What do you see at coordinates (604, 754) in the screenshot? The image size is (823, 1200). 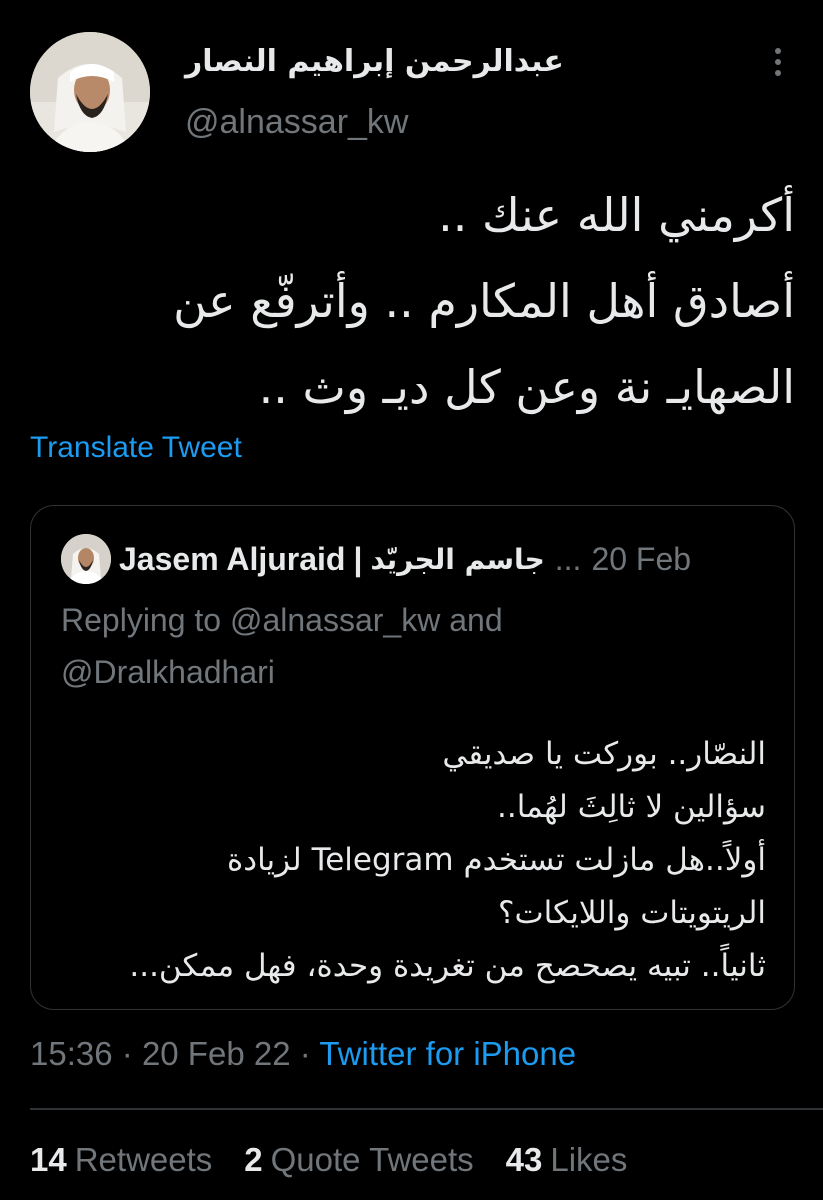 I see `quoted-line: النصّار.. بوركت يا صديقي` at bounding box center [604, 754].